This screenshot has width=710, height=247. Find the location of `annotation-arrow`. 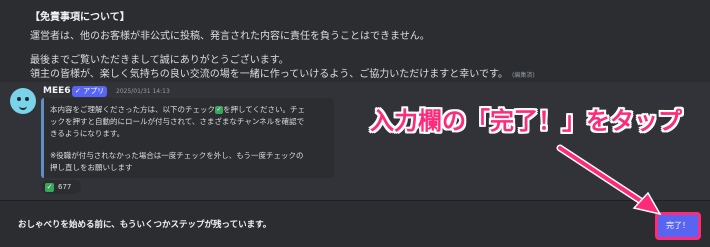

annotation-arrow is located at coordinates (609, 180).